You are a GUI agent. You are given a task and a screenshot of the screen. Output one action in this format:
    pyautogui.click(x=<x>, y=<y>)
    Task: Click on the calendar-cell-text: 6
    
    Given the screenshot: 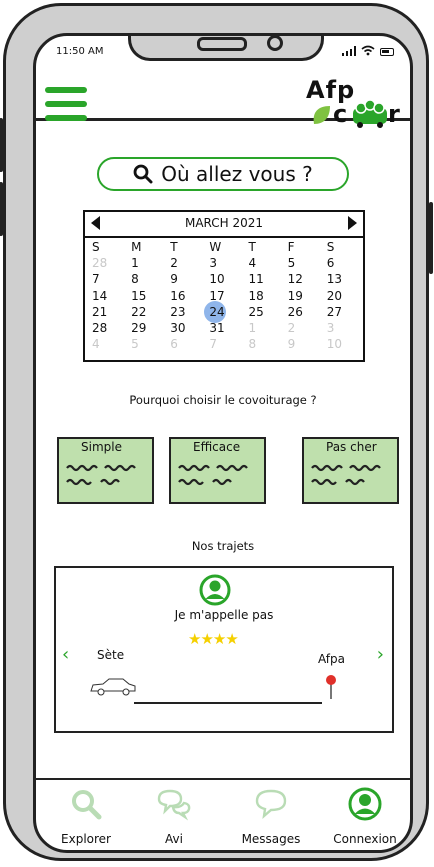 What is the action you would take?
    pyautogui.click(x=330, y=263)
    